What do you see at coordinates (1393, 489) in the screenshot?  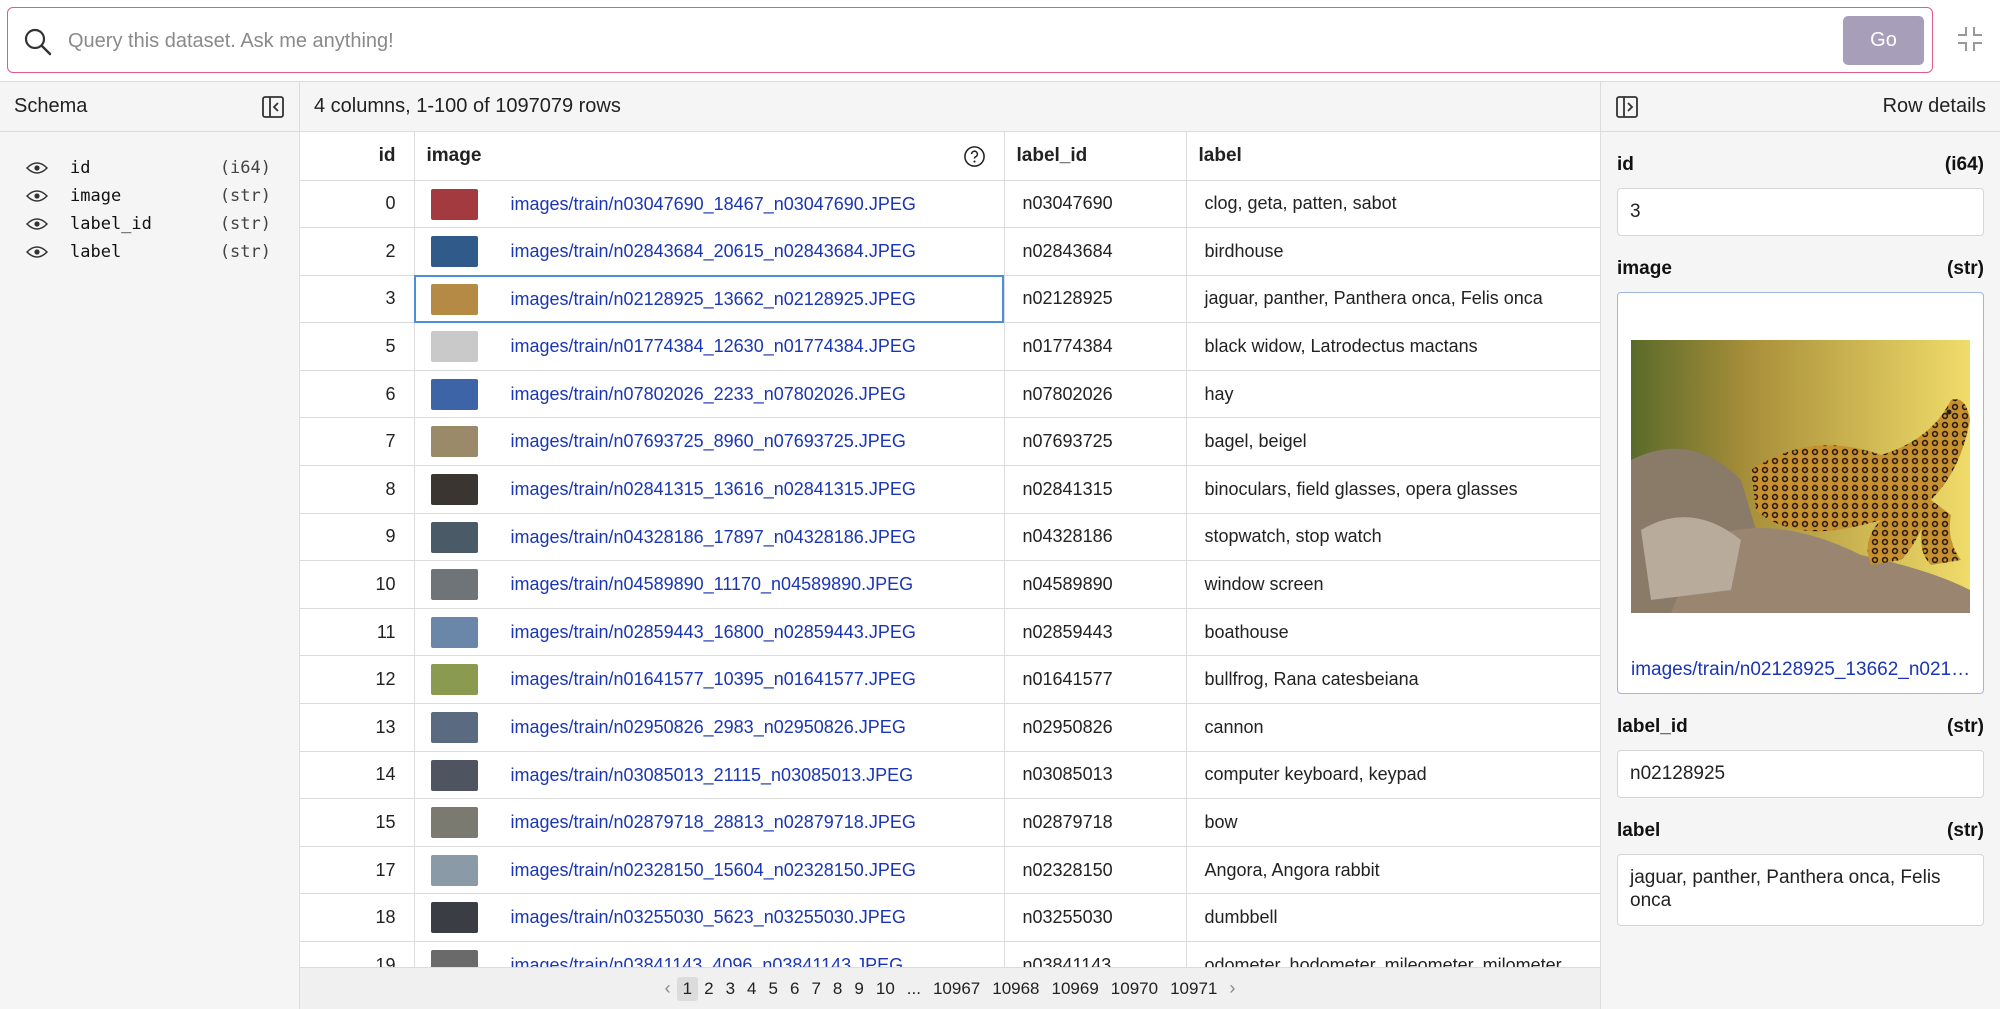 I see `cell-label: binoculars, field glasses, opera glasses` at bounding box center [1393, 489].